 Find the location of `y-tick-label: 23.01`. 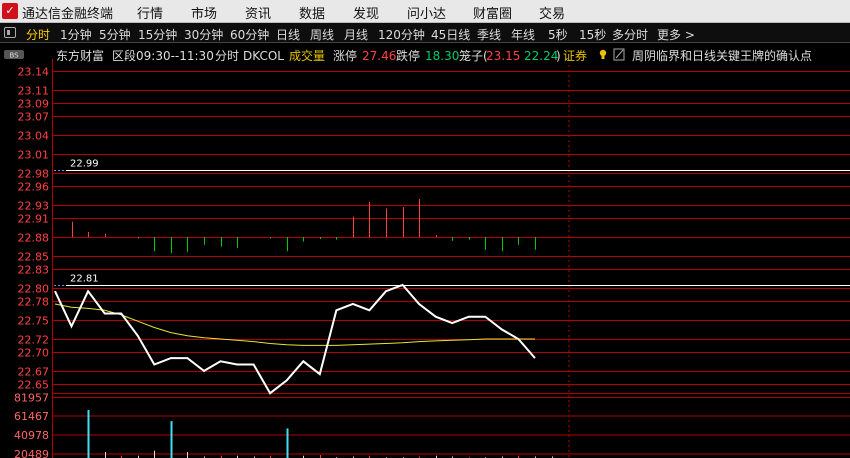

y-tick-label: 23.01 is located at coordinates (34, 155).